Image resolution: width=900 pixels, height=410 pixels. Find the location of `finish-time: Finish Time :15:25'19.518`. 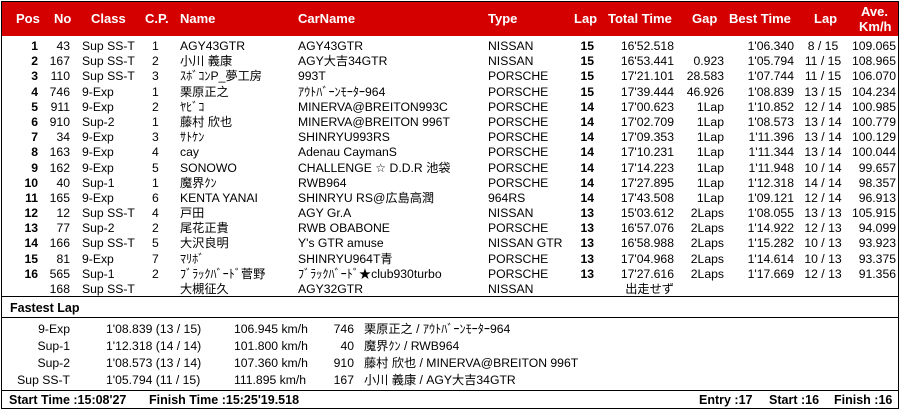

finish-time: Finish Time :15:25'19.518 is located at coordinates (224, 400).